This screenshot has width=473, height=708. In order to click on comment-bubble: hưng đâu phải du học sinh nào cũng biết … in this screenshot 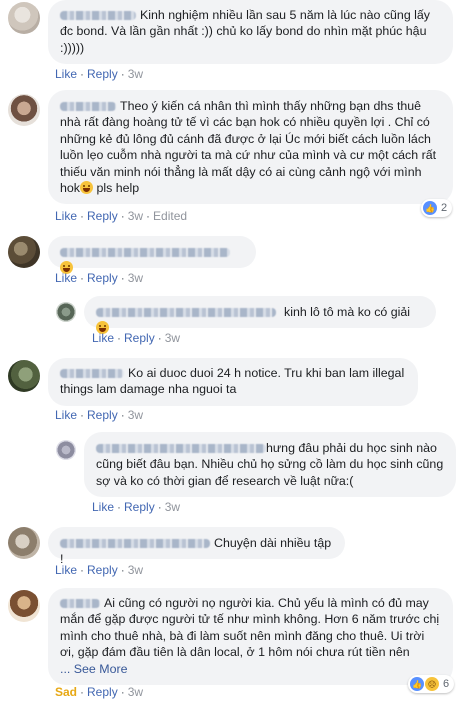, I will do `click(270, 465)`.